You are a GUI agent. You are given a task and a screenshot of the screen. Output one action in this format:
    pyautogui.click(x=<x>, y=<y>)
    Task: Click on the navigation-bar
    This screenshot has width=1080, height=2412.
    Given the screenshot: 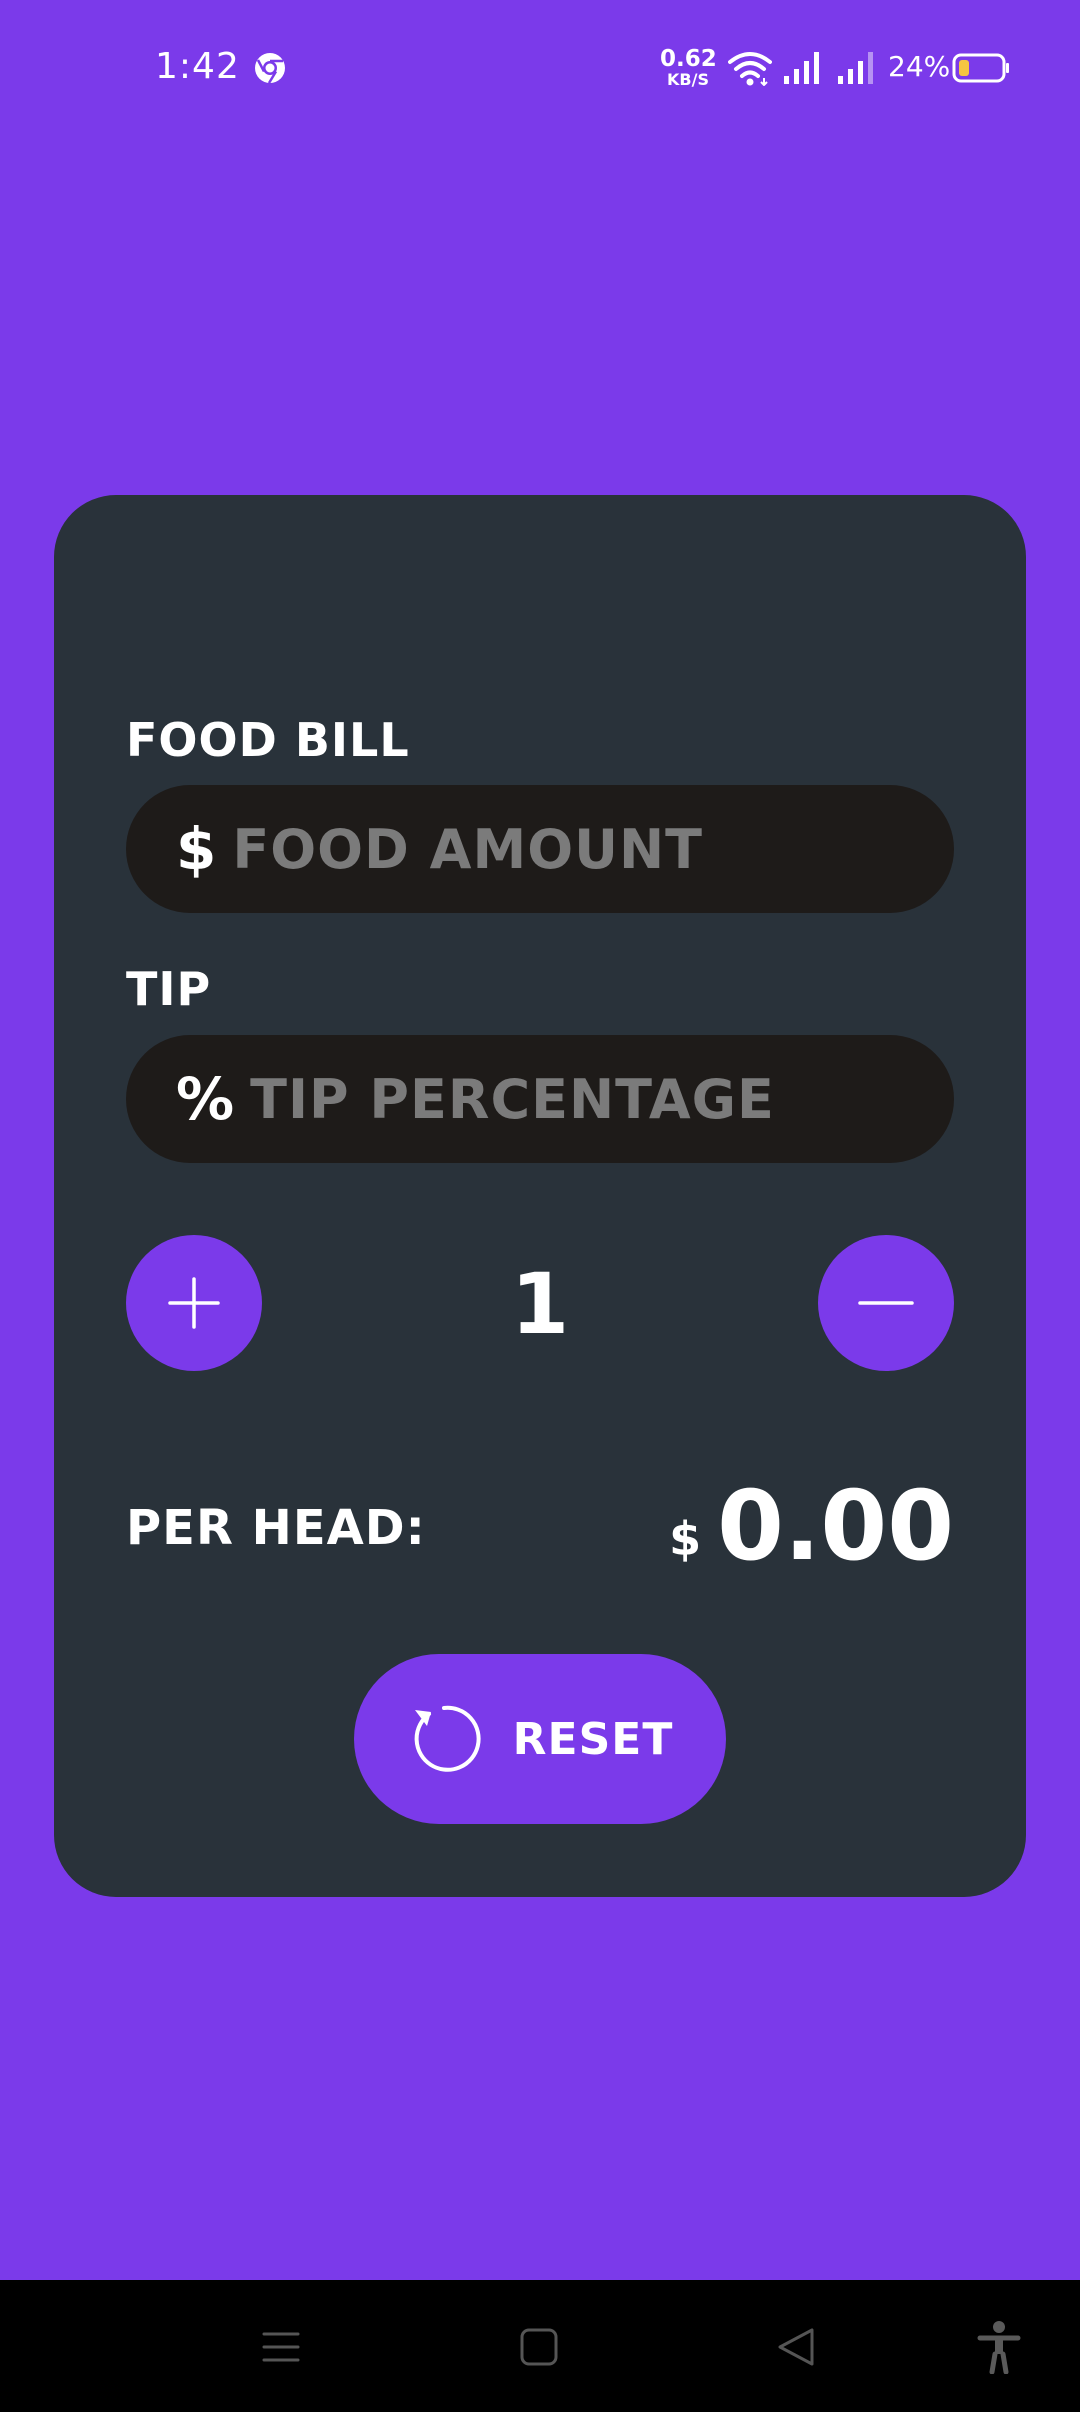 What is the action you would take?
    pyautogui.click(x=540, y=2346)
    